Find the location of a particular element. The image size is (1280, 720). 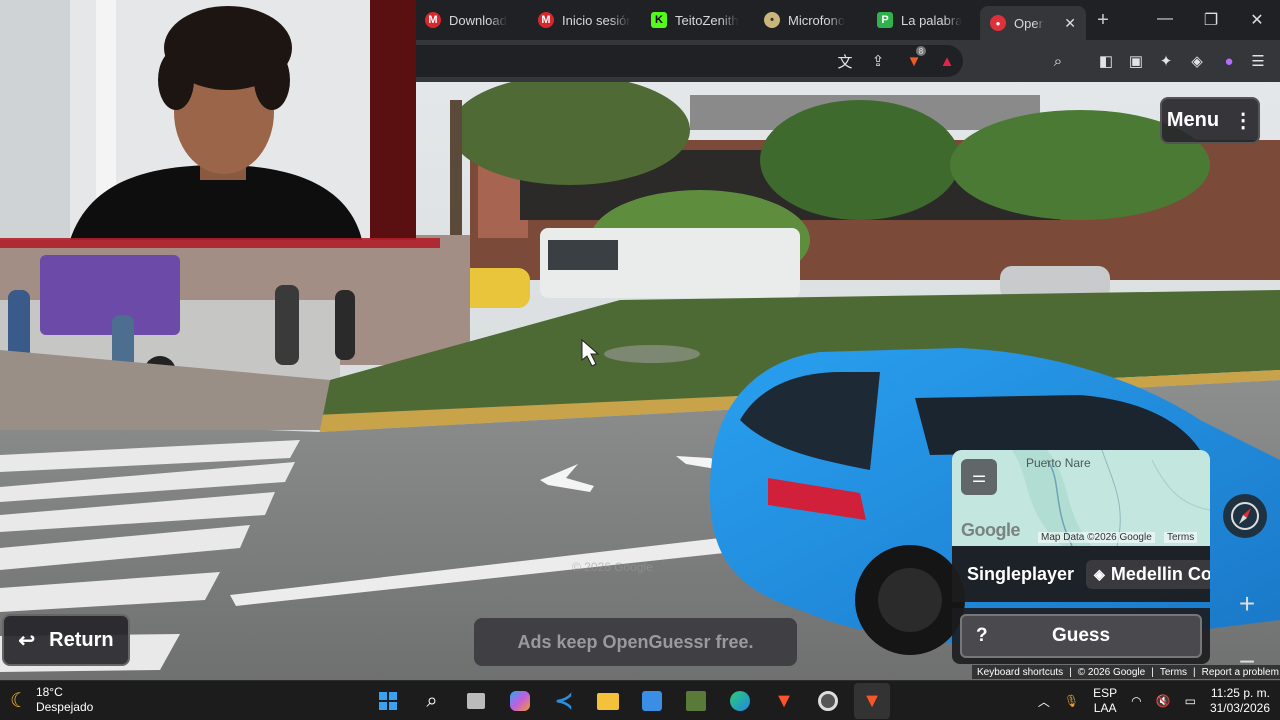

system-tray: ︿ 🎙 ESP LAA ◠ 🔇 ▭ 11:25 p. m. 31/03/2026 is located at coordinates (1154, 700).